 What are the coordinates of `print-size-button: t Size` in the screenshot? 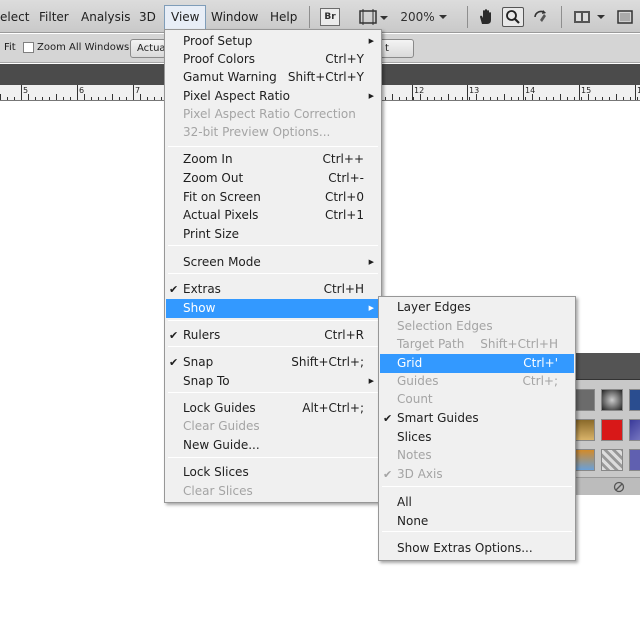 It's located at (396, 48).